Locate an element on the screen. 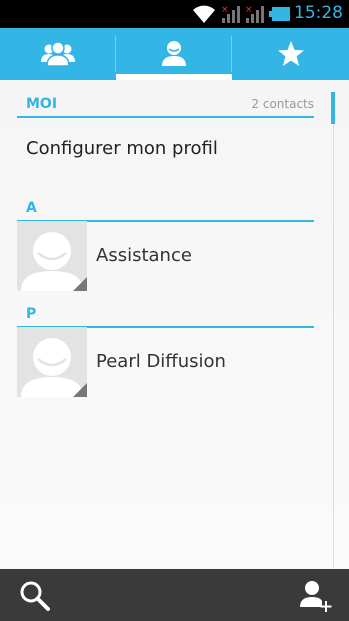 Image resolution: width=349 pixels, height=621 pixels. tab-bar is located at coordinates (174, 54).